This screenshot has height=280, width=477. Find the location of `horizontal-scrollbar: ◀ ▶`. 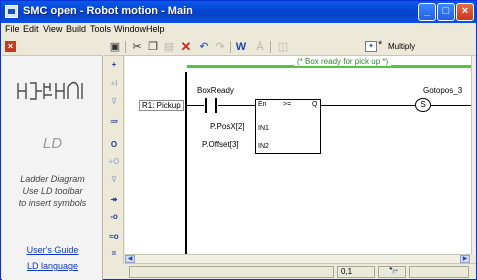

horizontal-scrollbar: ◀ ▶ is located at coordinates (298, 258).